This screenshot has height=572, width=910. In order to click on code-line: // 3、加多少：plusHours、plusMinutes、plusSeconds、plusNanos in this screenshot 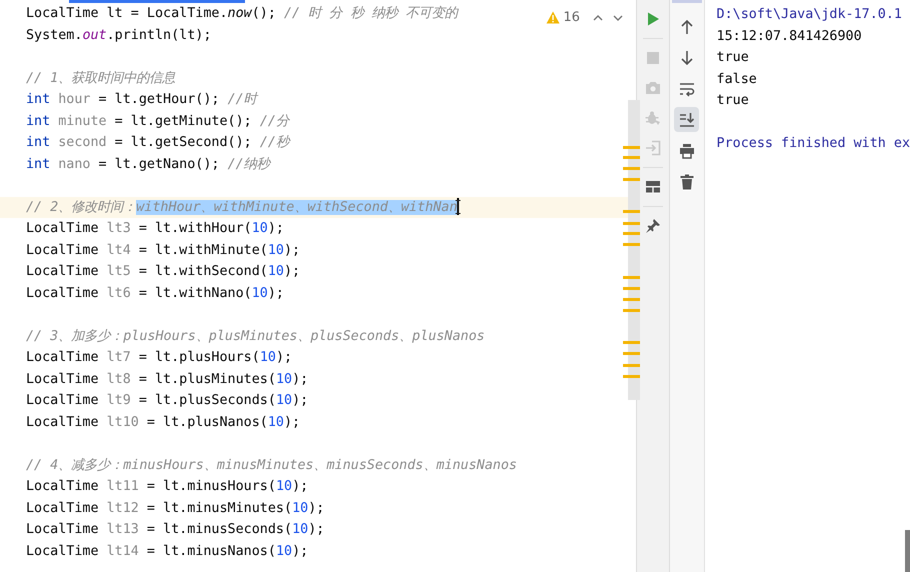, I will do `click(255, 336)`.